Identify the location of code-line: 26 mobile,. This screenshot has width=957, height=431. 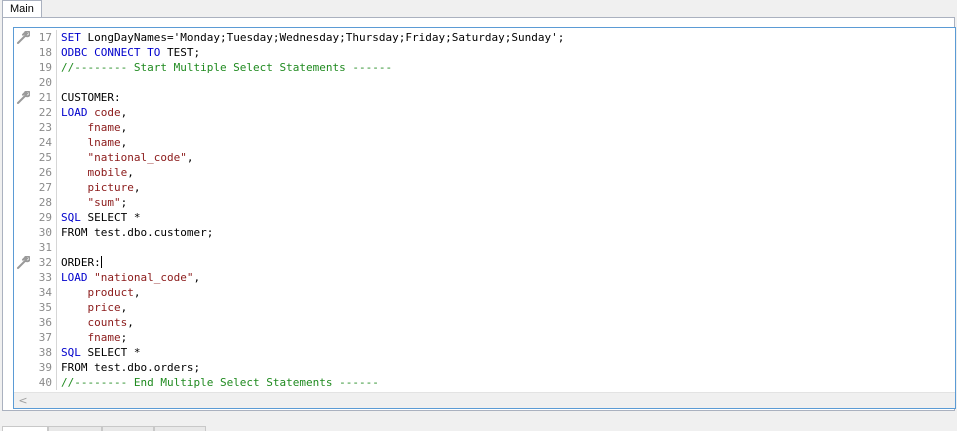
(484, 172).